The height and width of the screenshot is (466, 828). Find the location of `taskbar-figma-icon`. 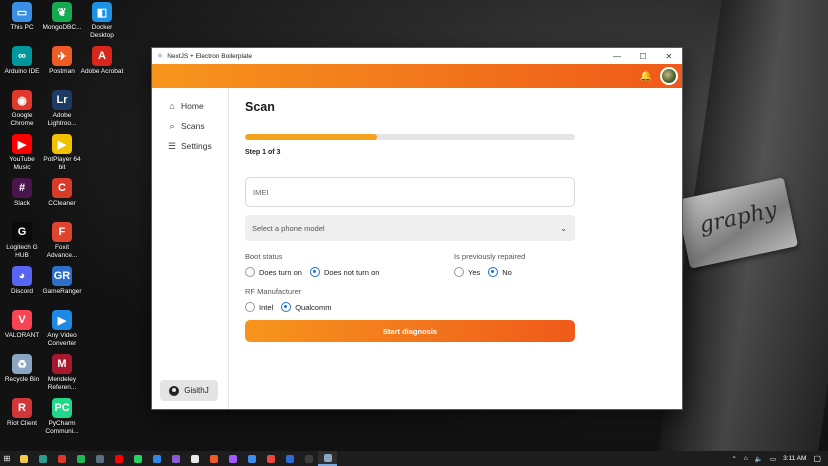

taskbar-figma-icon is located at coordinates (232, 458).